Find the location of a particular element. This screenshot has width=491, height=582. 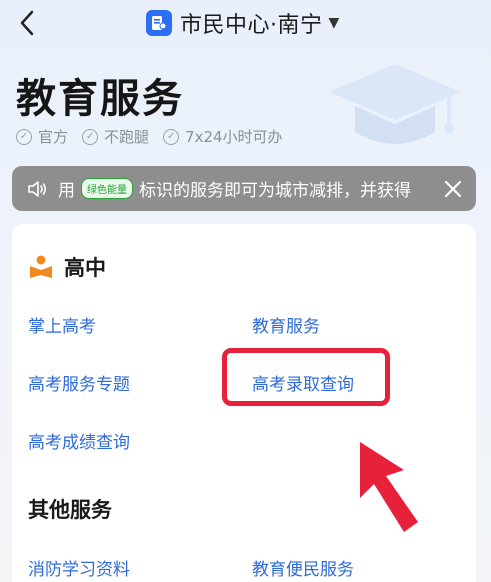

chevron-left-icon is located at coordinates (28, 23).